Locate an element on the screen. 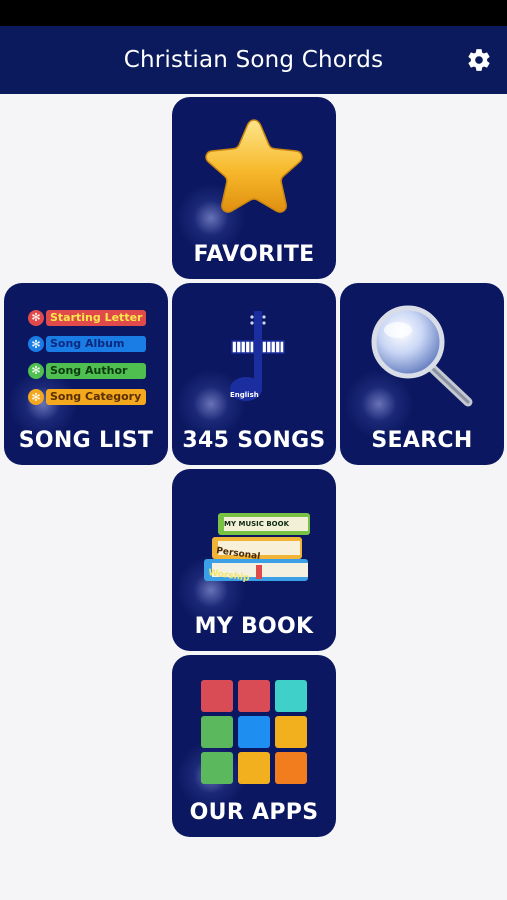 The width and height of the screenshot is (507, 900). legend-item: ✻ Song Album is located at coordinates (87, 344).